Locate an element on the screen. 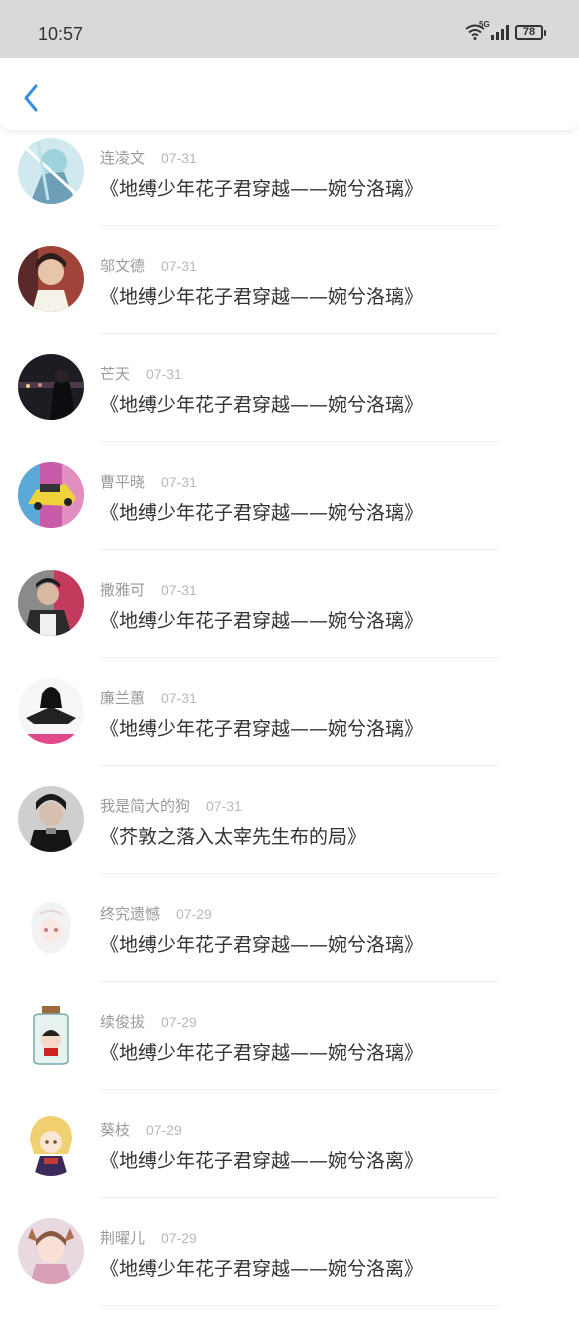  chevron-left-icon is located at coordinates (31, 98).